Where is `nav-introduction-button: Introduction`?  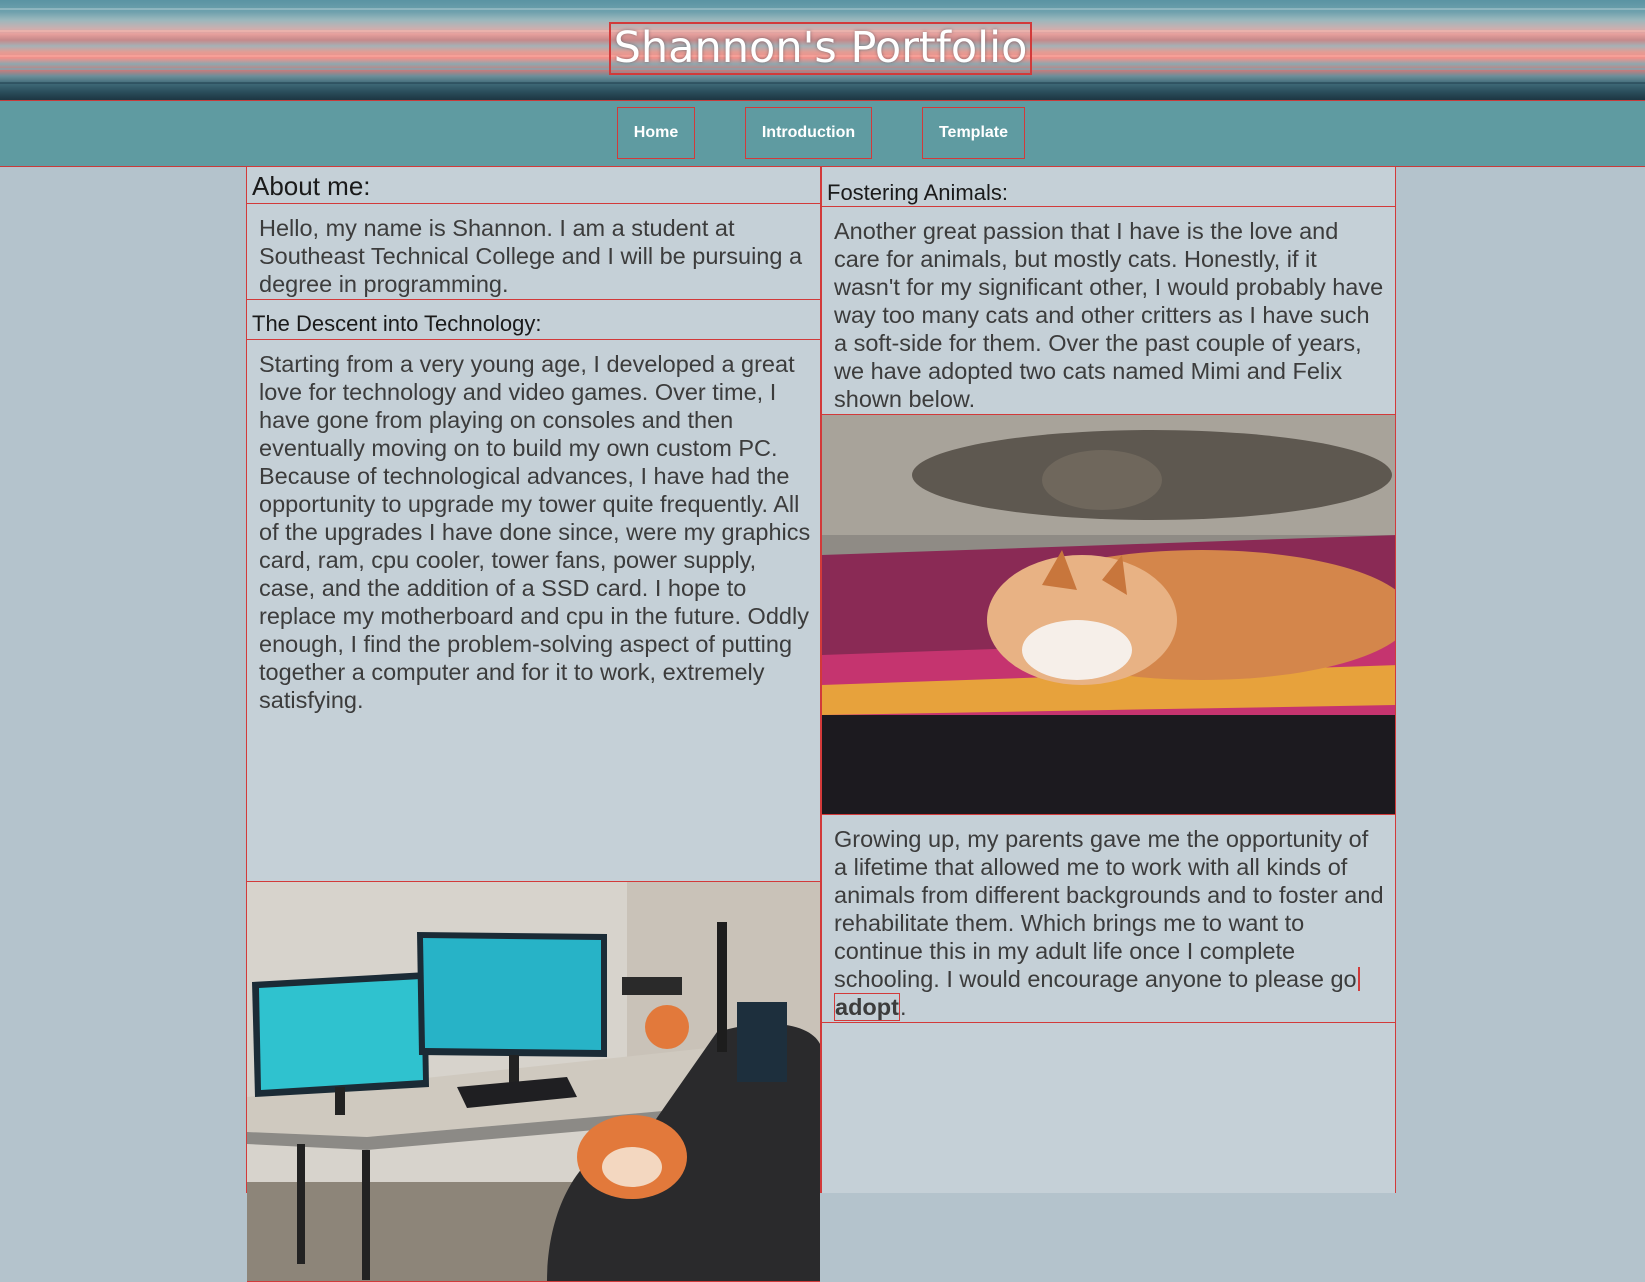
nav-introduction-button: Introduction is located at coordinates (808, 133).